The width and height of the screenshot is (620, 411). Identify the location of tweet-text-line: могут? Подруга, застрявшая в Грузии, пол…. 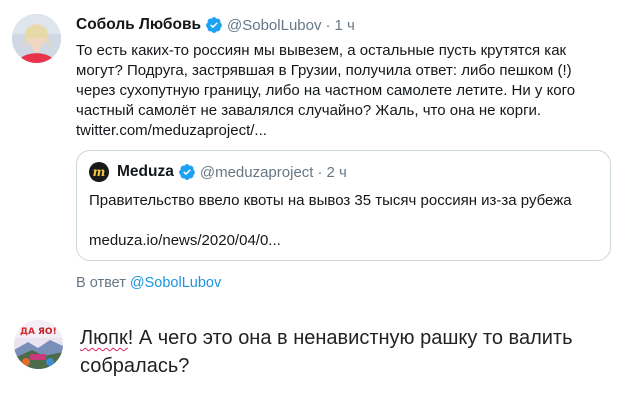
(324, 70).